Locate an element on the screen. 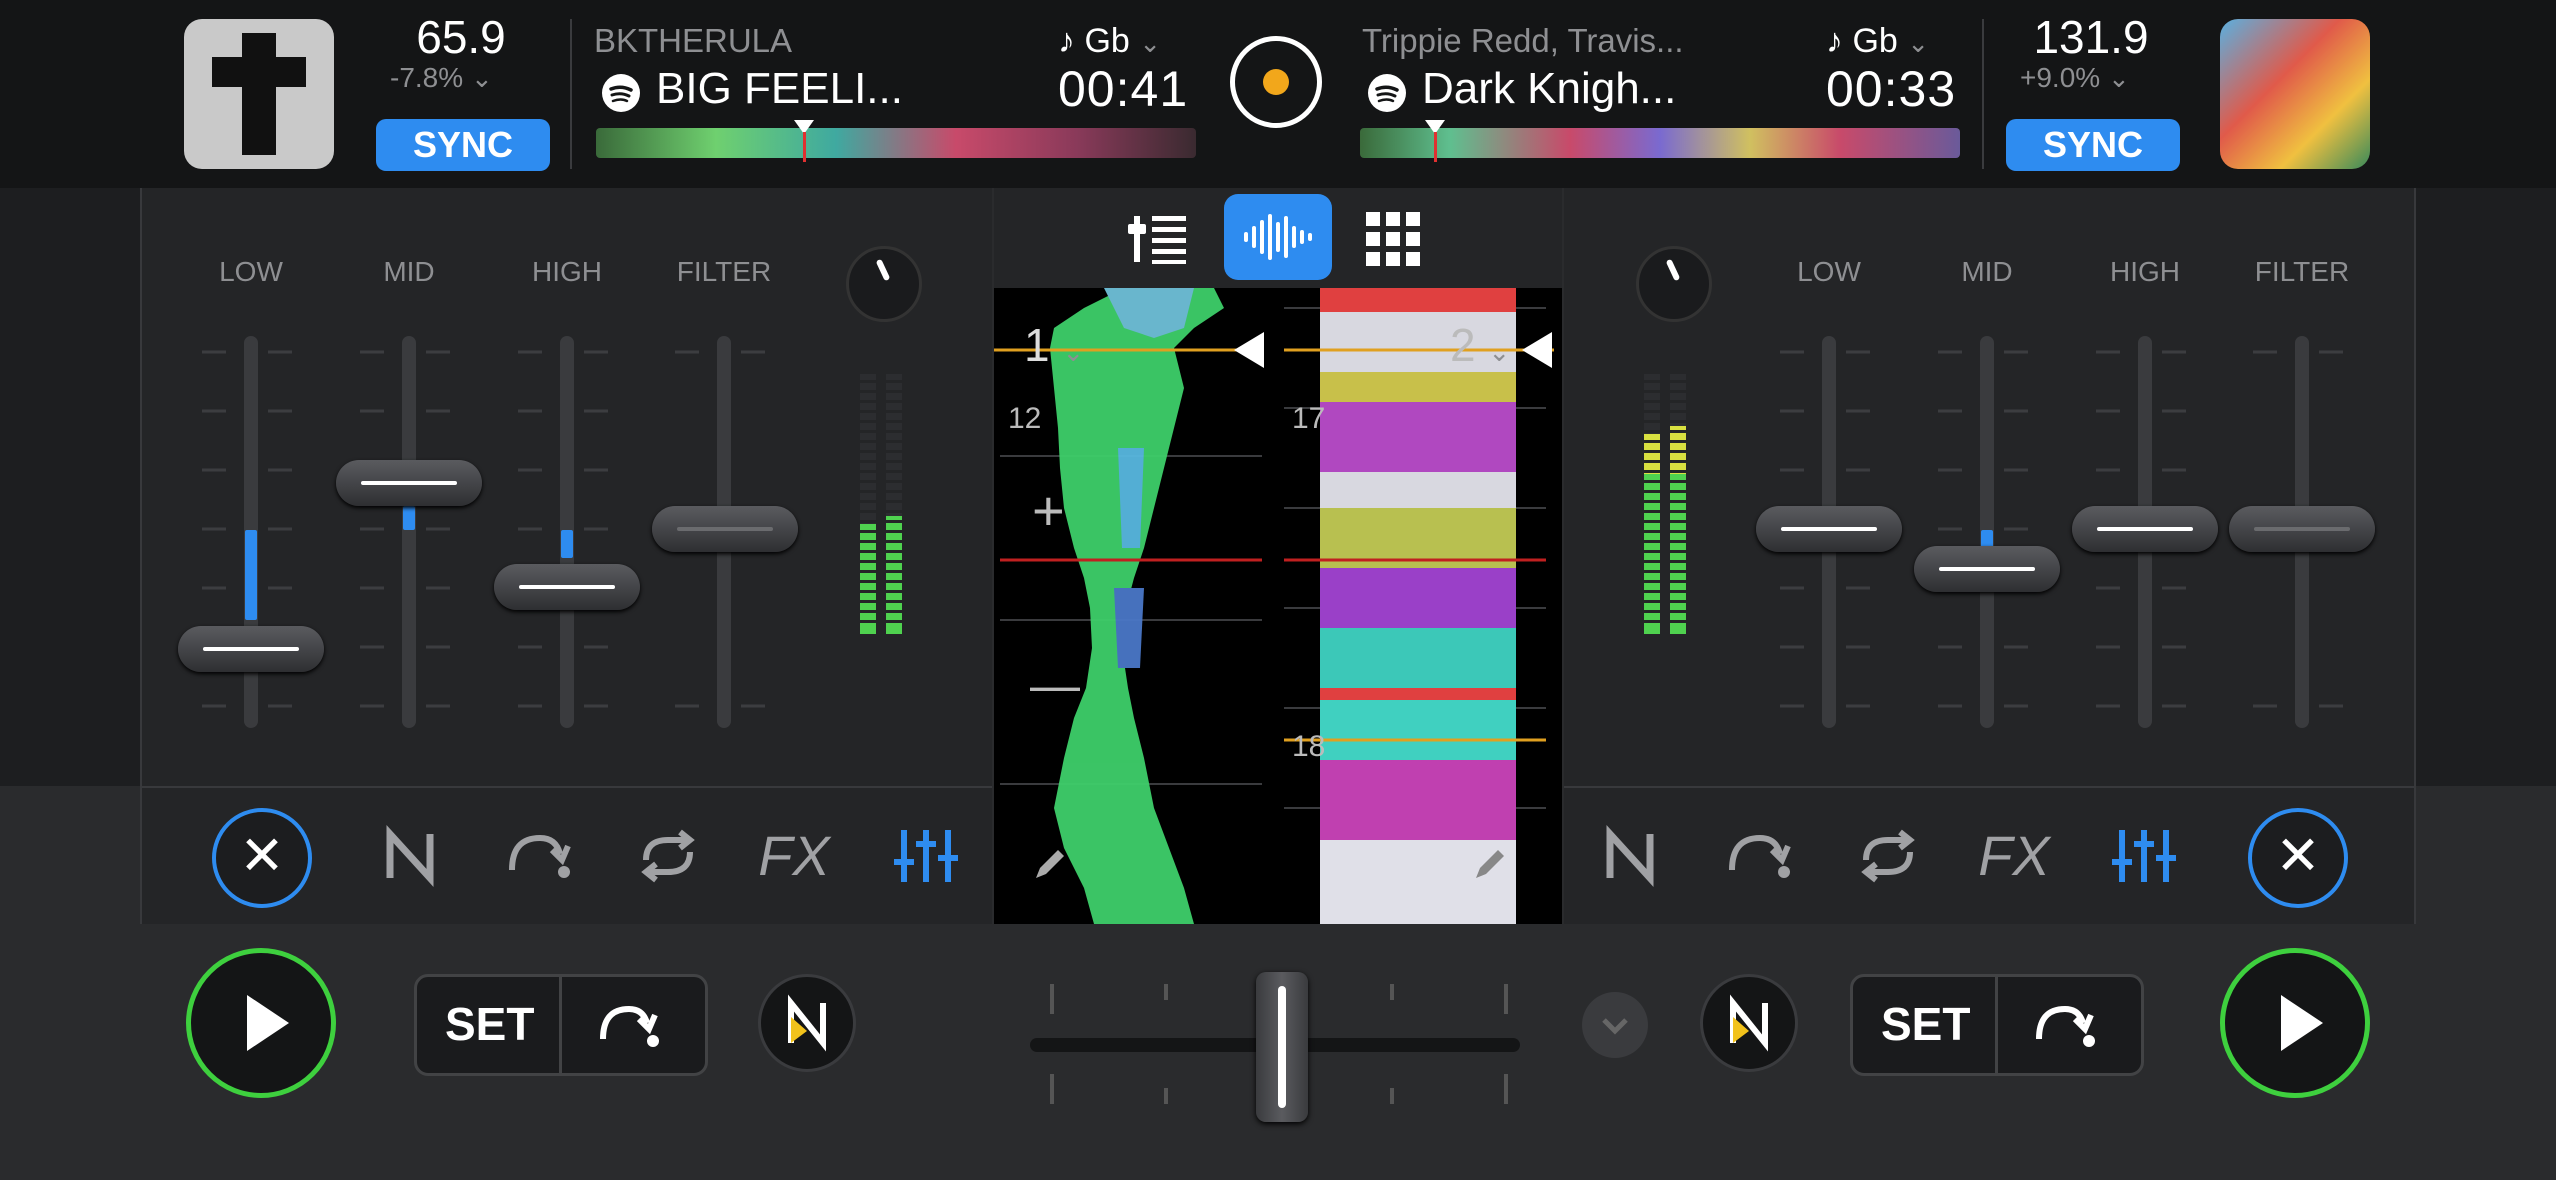 The width and height of the screenshot is (2556, 1180). deck-left-artwork is located at coordinates (259, 94).